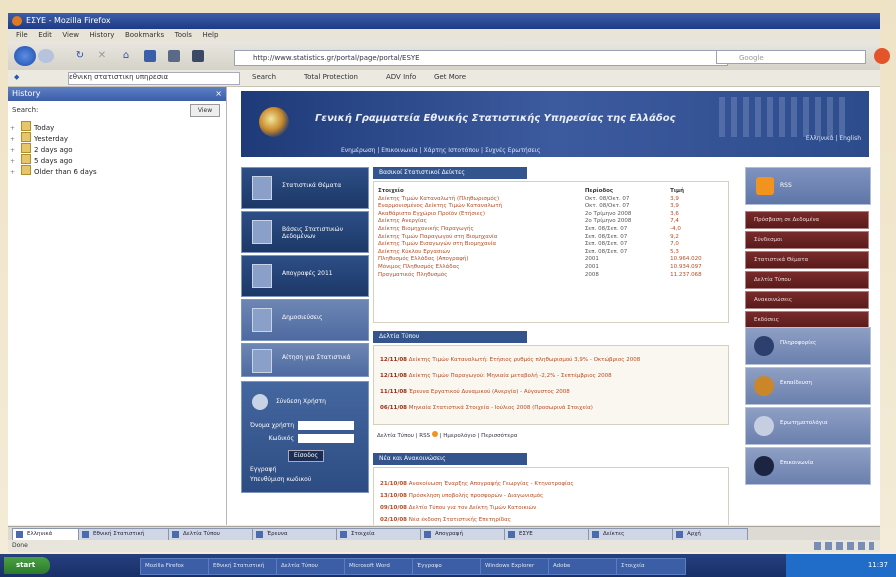 The height and width of the screenshot is (577, 896). What do you see at coordinates (22, 35) in the screenshot?
I see `menu-file: File` at bounding box center [22, 35].